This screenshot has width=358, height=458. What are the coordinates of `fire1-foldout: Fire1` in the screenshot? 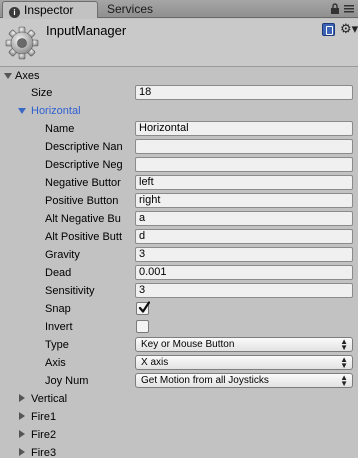 It's located at (179, 417).